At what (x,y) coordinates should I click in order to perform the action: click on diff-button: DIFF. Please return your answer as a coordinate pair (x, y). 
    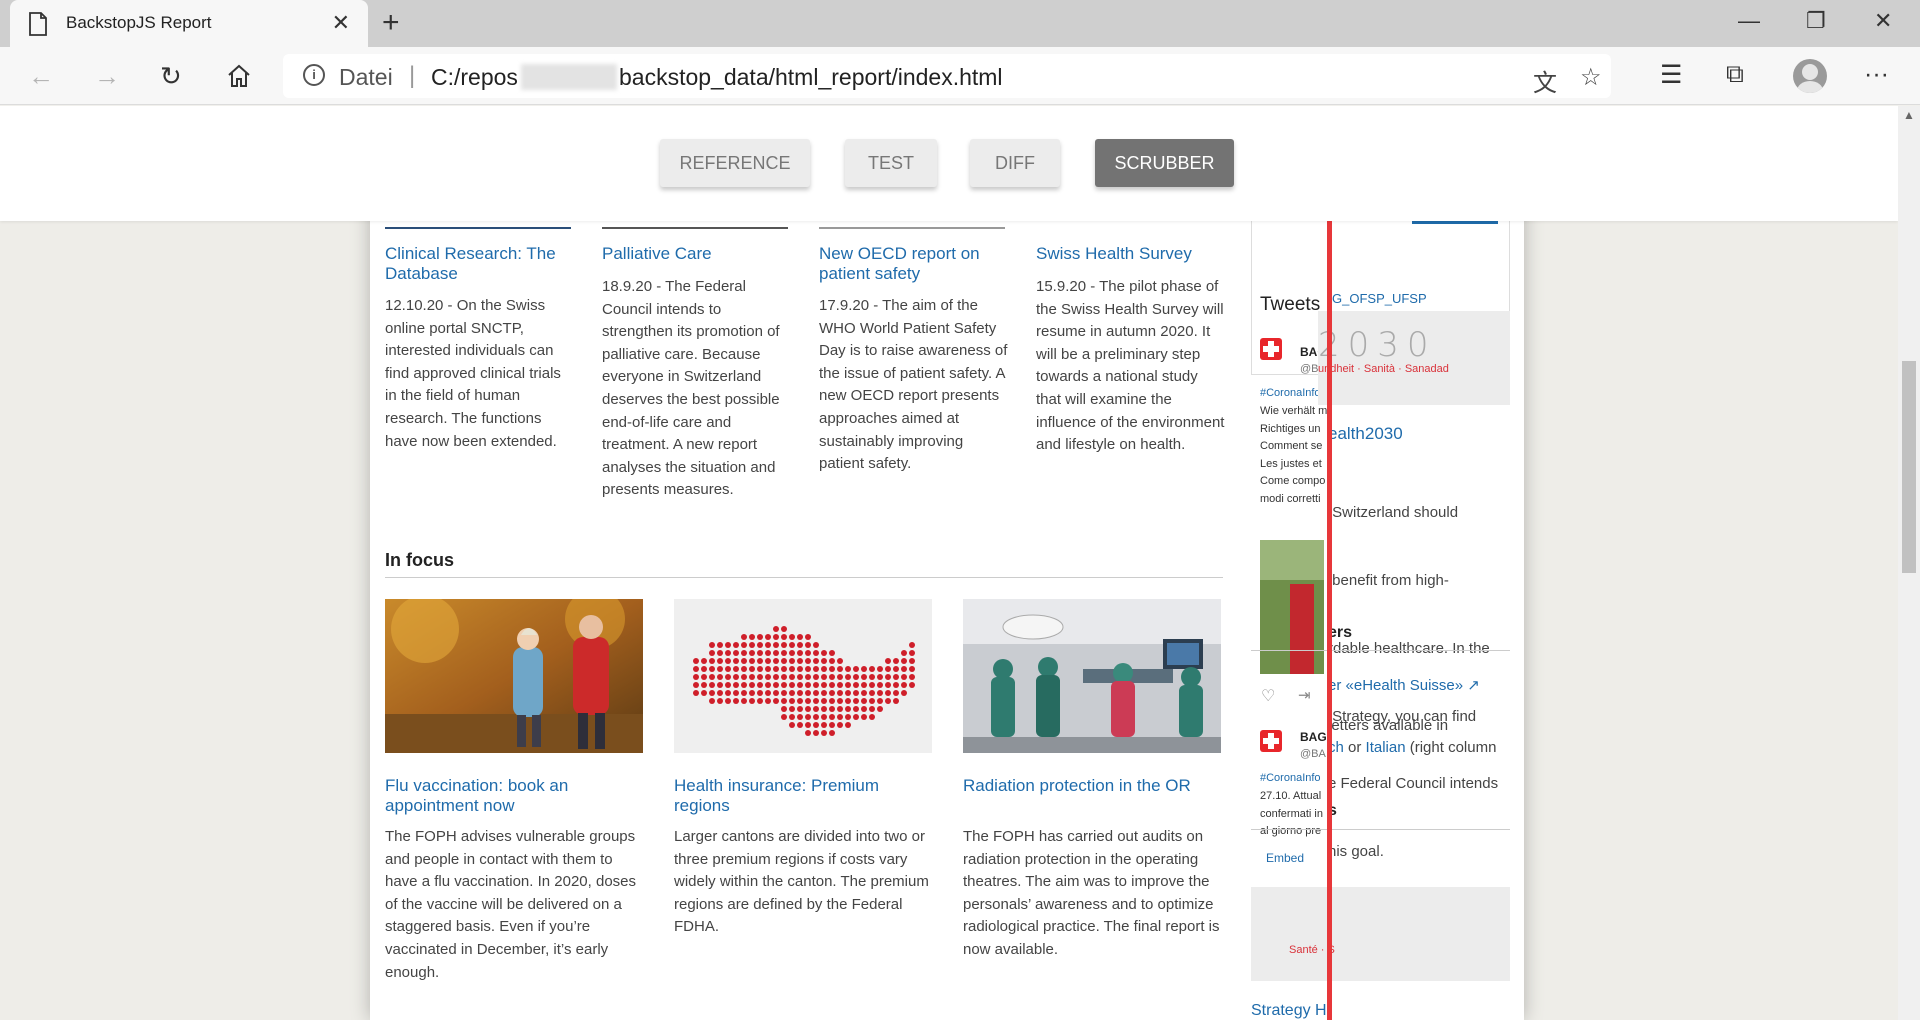
    Looking at the image, I should click on (1015, 163).